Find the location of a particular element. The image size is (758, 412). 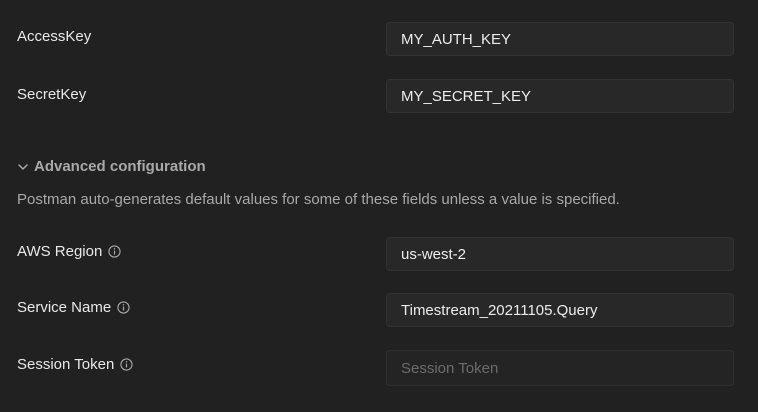

access-key-label-text: AccessKey is located at coordinates (54, 36).